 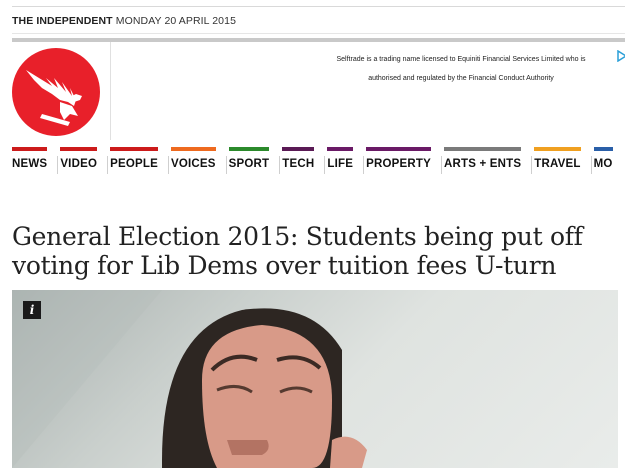 What do you see at coordinates (563, 162) in the screenshot?
I see `nav-travel: TRAVEL` at bounding box center [563, 162].